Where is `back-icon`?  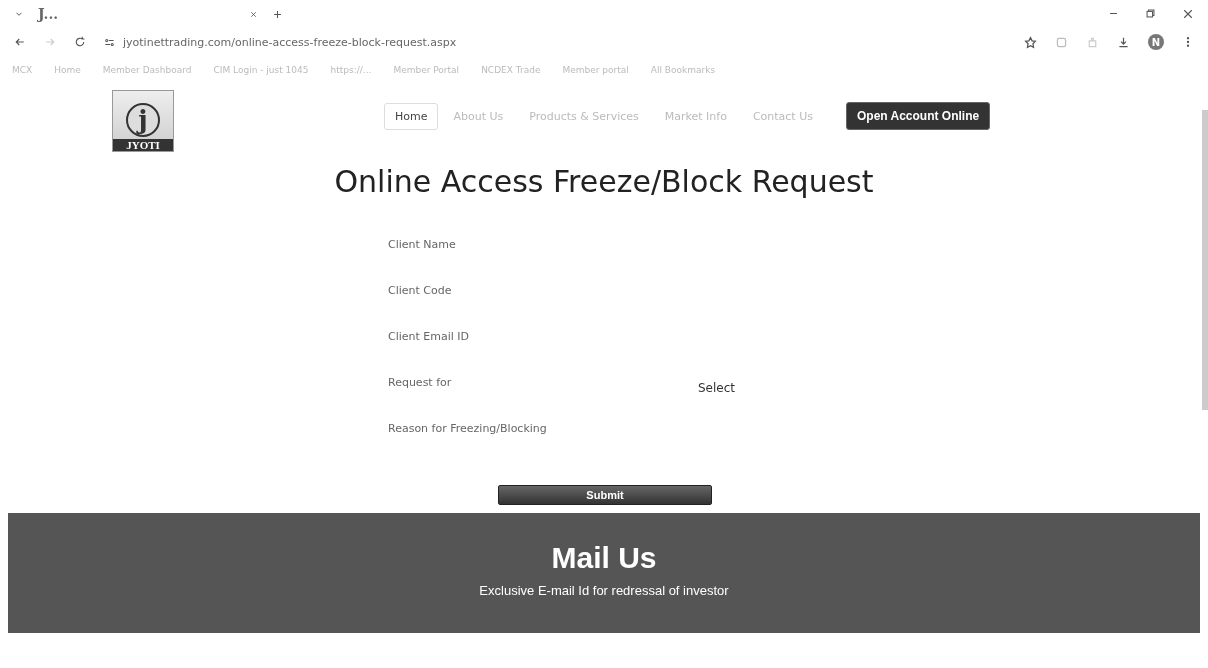
back-icon is located at coordinates (20, 42).